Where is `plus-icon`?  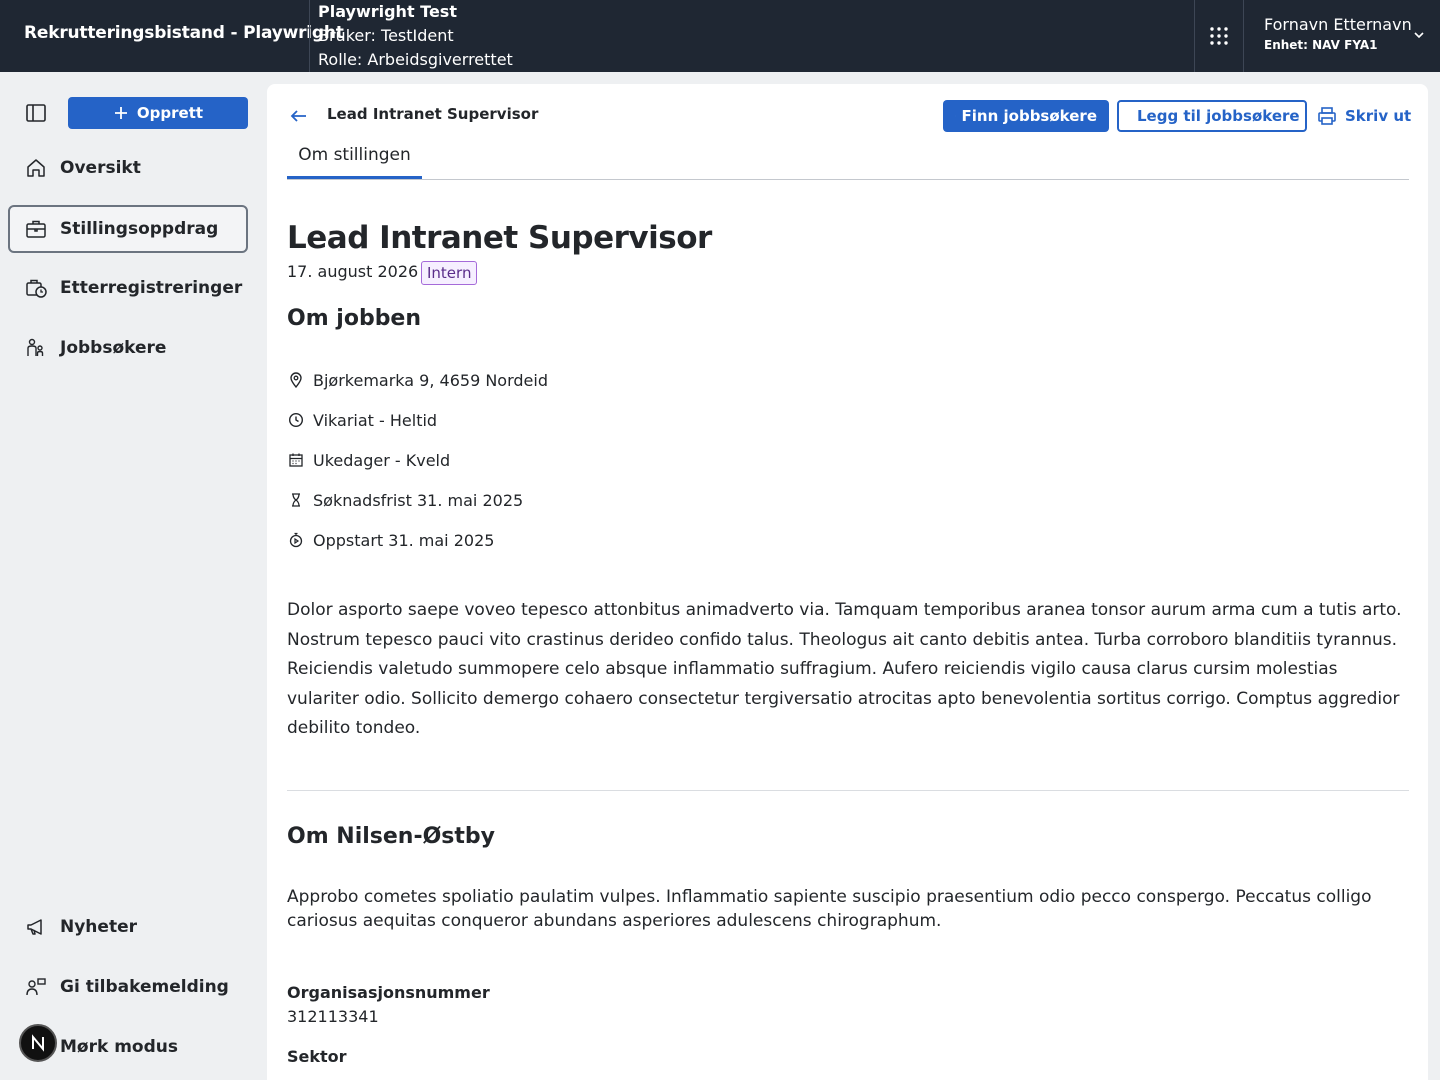
plus-icon is located at coordinates (120, 113).